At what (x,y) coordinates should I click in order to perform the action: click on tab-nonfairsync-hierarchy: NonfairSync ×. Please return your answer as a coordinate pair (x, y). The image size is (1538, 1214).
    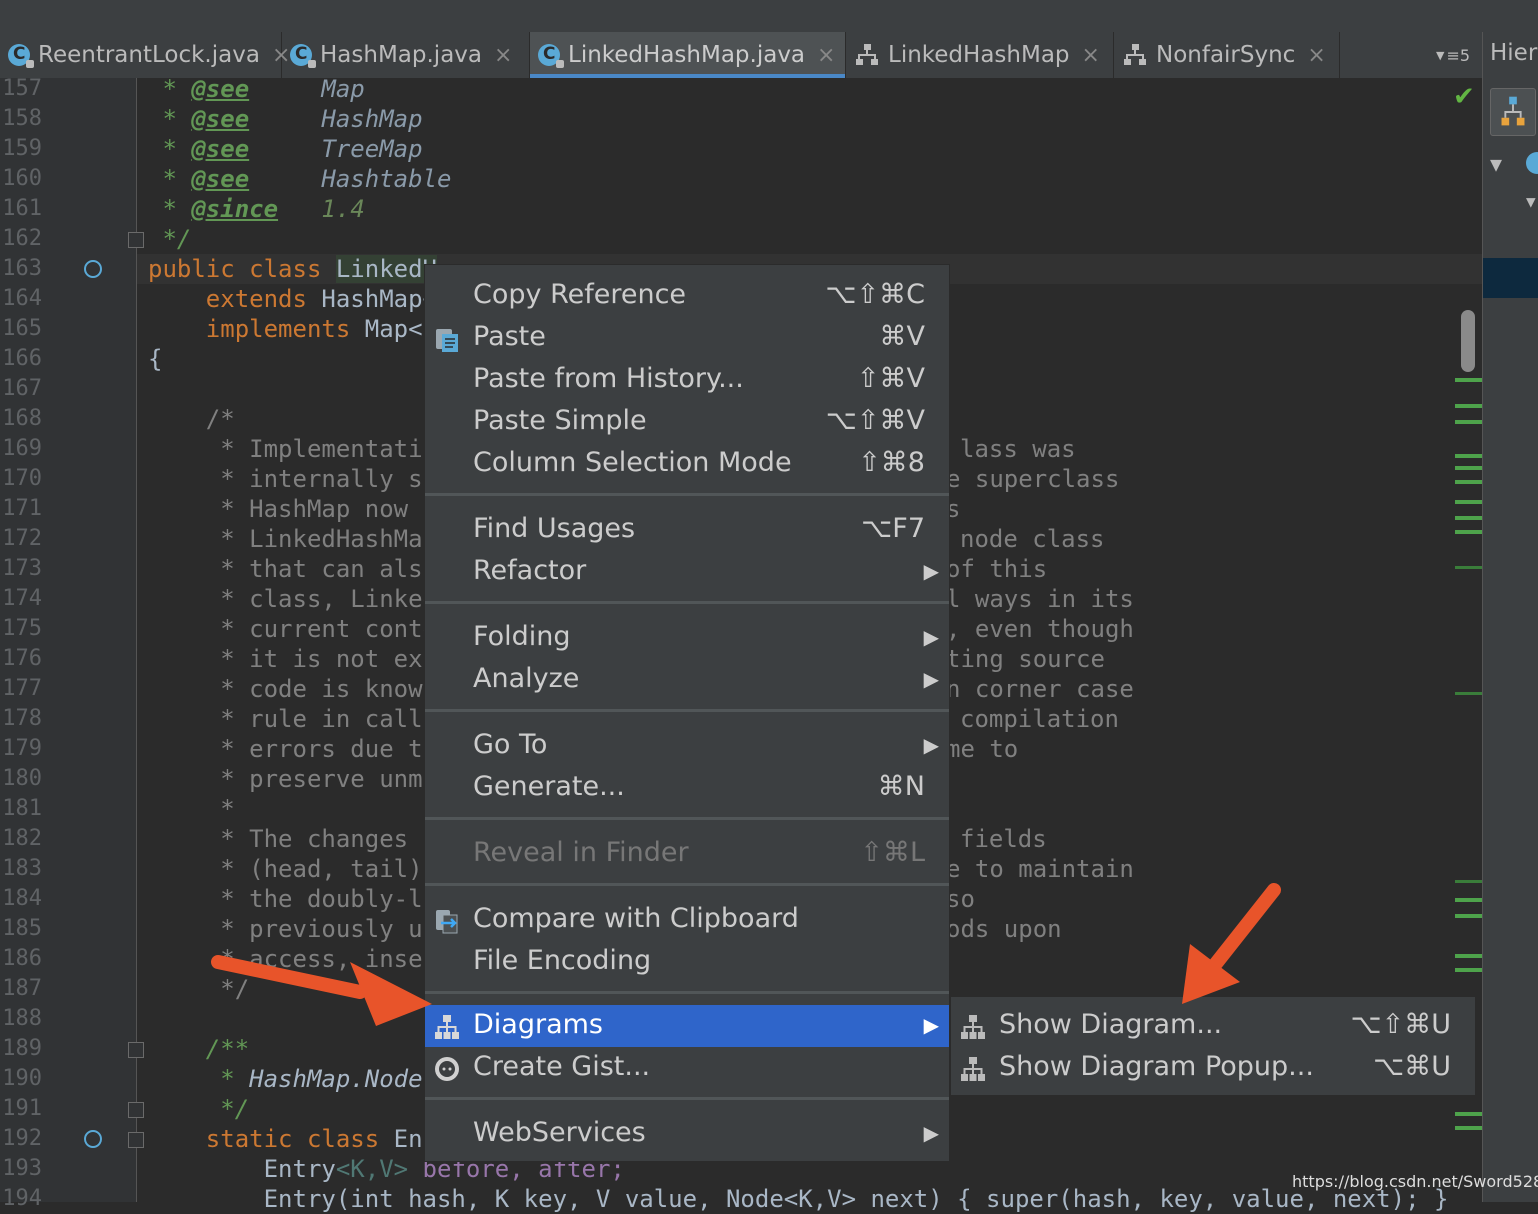
    Looking at the image, I should click on (1227, 55).